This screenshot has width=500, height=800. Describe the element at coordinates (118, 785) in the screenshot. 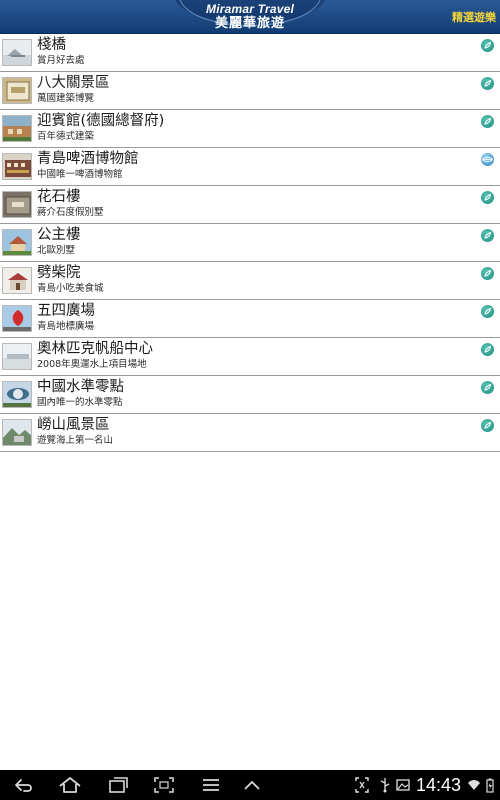

I see `recent-apps-icon` at that location.